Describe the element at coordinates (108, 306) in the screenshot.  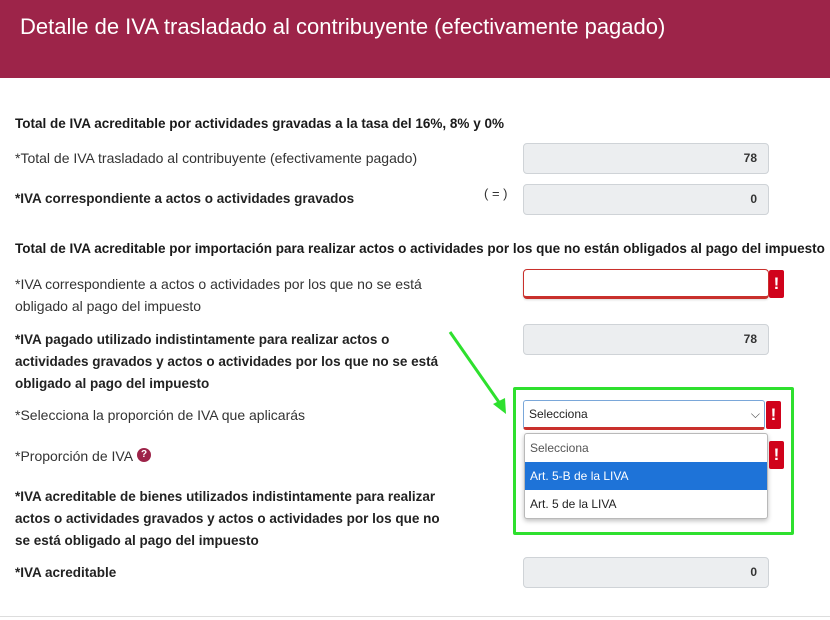
I see `label-iva-no-obligado-line2: obligado al pago del impuesto` at that location.